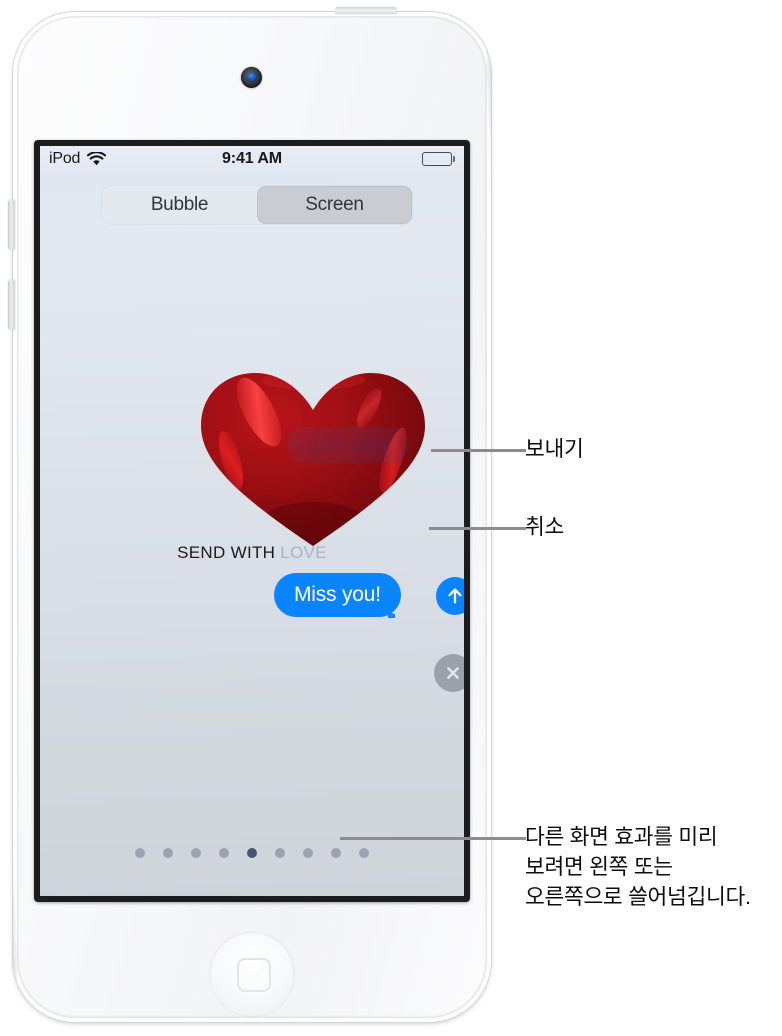 Image resolution: width=782 pixels, height=1036 pixels. What do you see at coordinates (599, 867) in the screenshot?
I see `callout-label-swipe-line-2: 보려면 왼쪽 또는` at bounding box center [599, 867].